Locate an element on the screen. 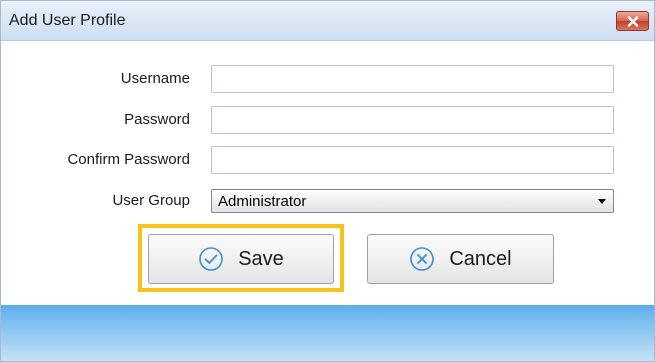 Image resolution: width=655 pixels, height=362 pixels. password-row: Password is located at coordinates (327, 120).